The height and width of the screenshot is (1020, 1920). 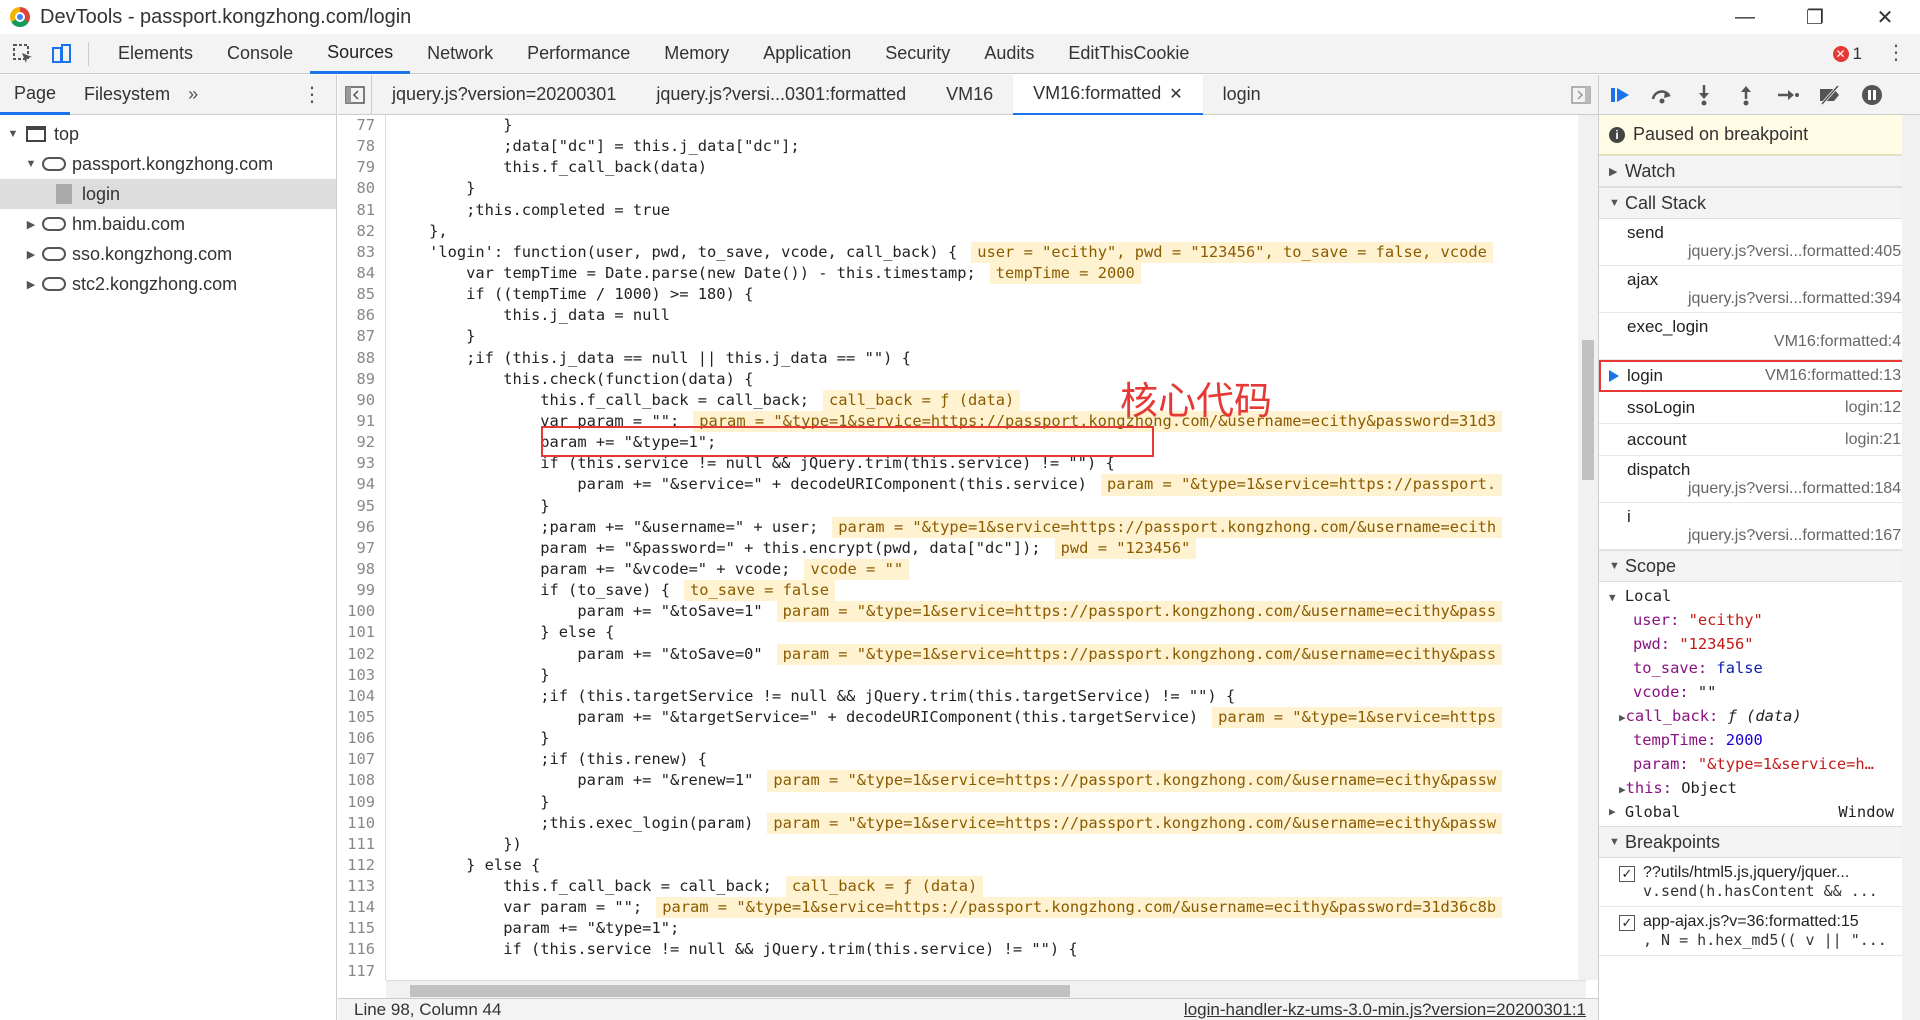 What do you see at coordinates (362, 569) in the screenshot?
I see `line-number: 98` at bounding box center [362, 569].